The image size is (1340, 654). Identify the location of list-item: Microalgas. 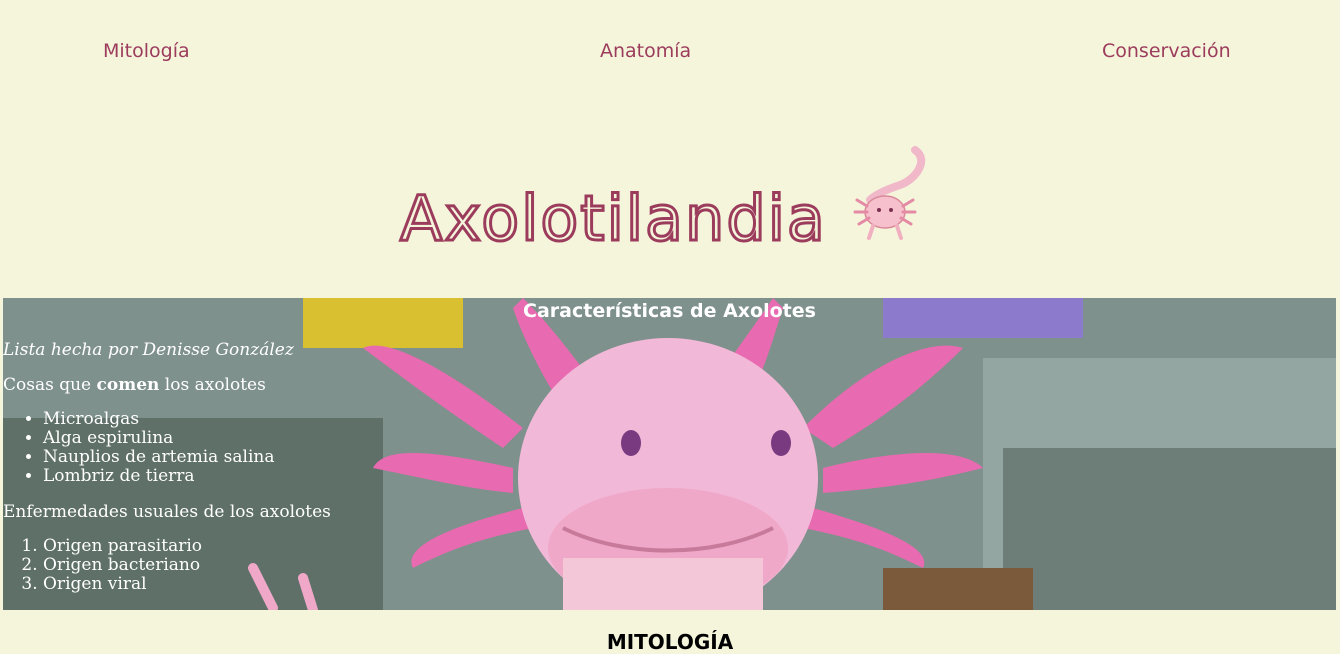
(159, 419).